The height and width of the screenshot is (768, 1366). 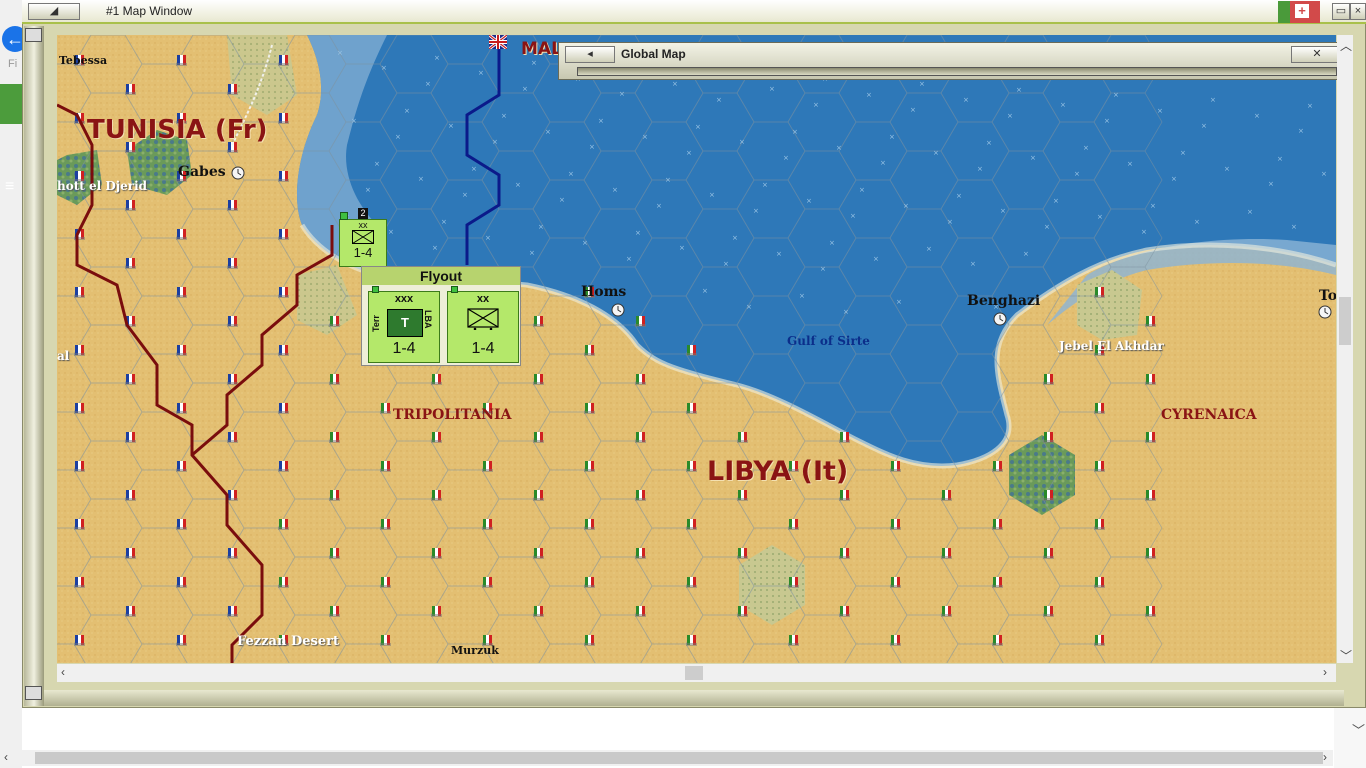 What do you see at coordinates (1325, 757) in the screenshot?
I see `page-scroll-right-icon: ›` at bounding box center [1325, 757].